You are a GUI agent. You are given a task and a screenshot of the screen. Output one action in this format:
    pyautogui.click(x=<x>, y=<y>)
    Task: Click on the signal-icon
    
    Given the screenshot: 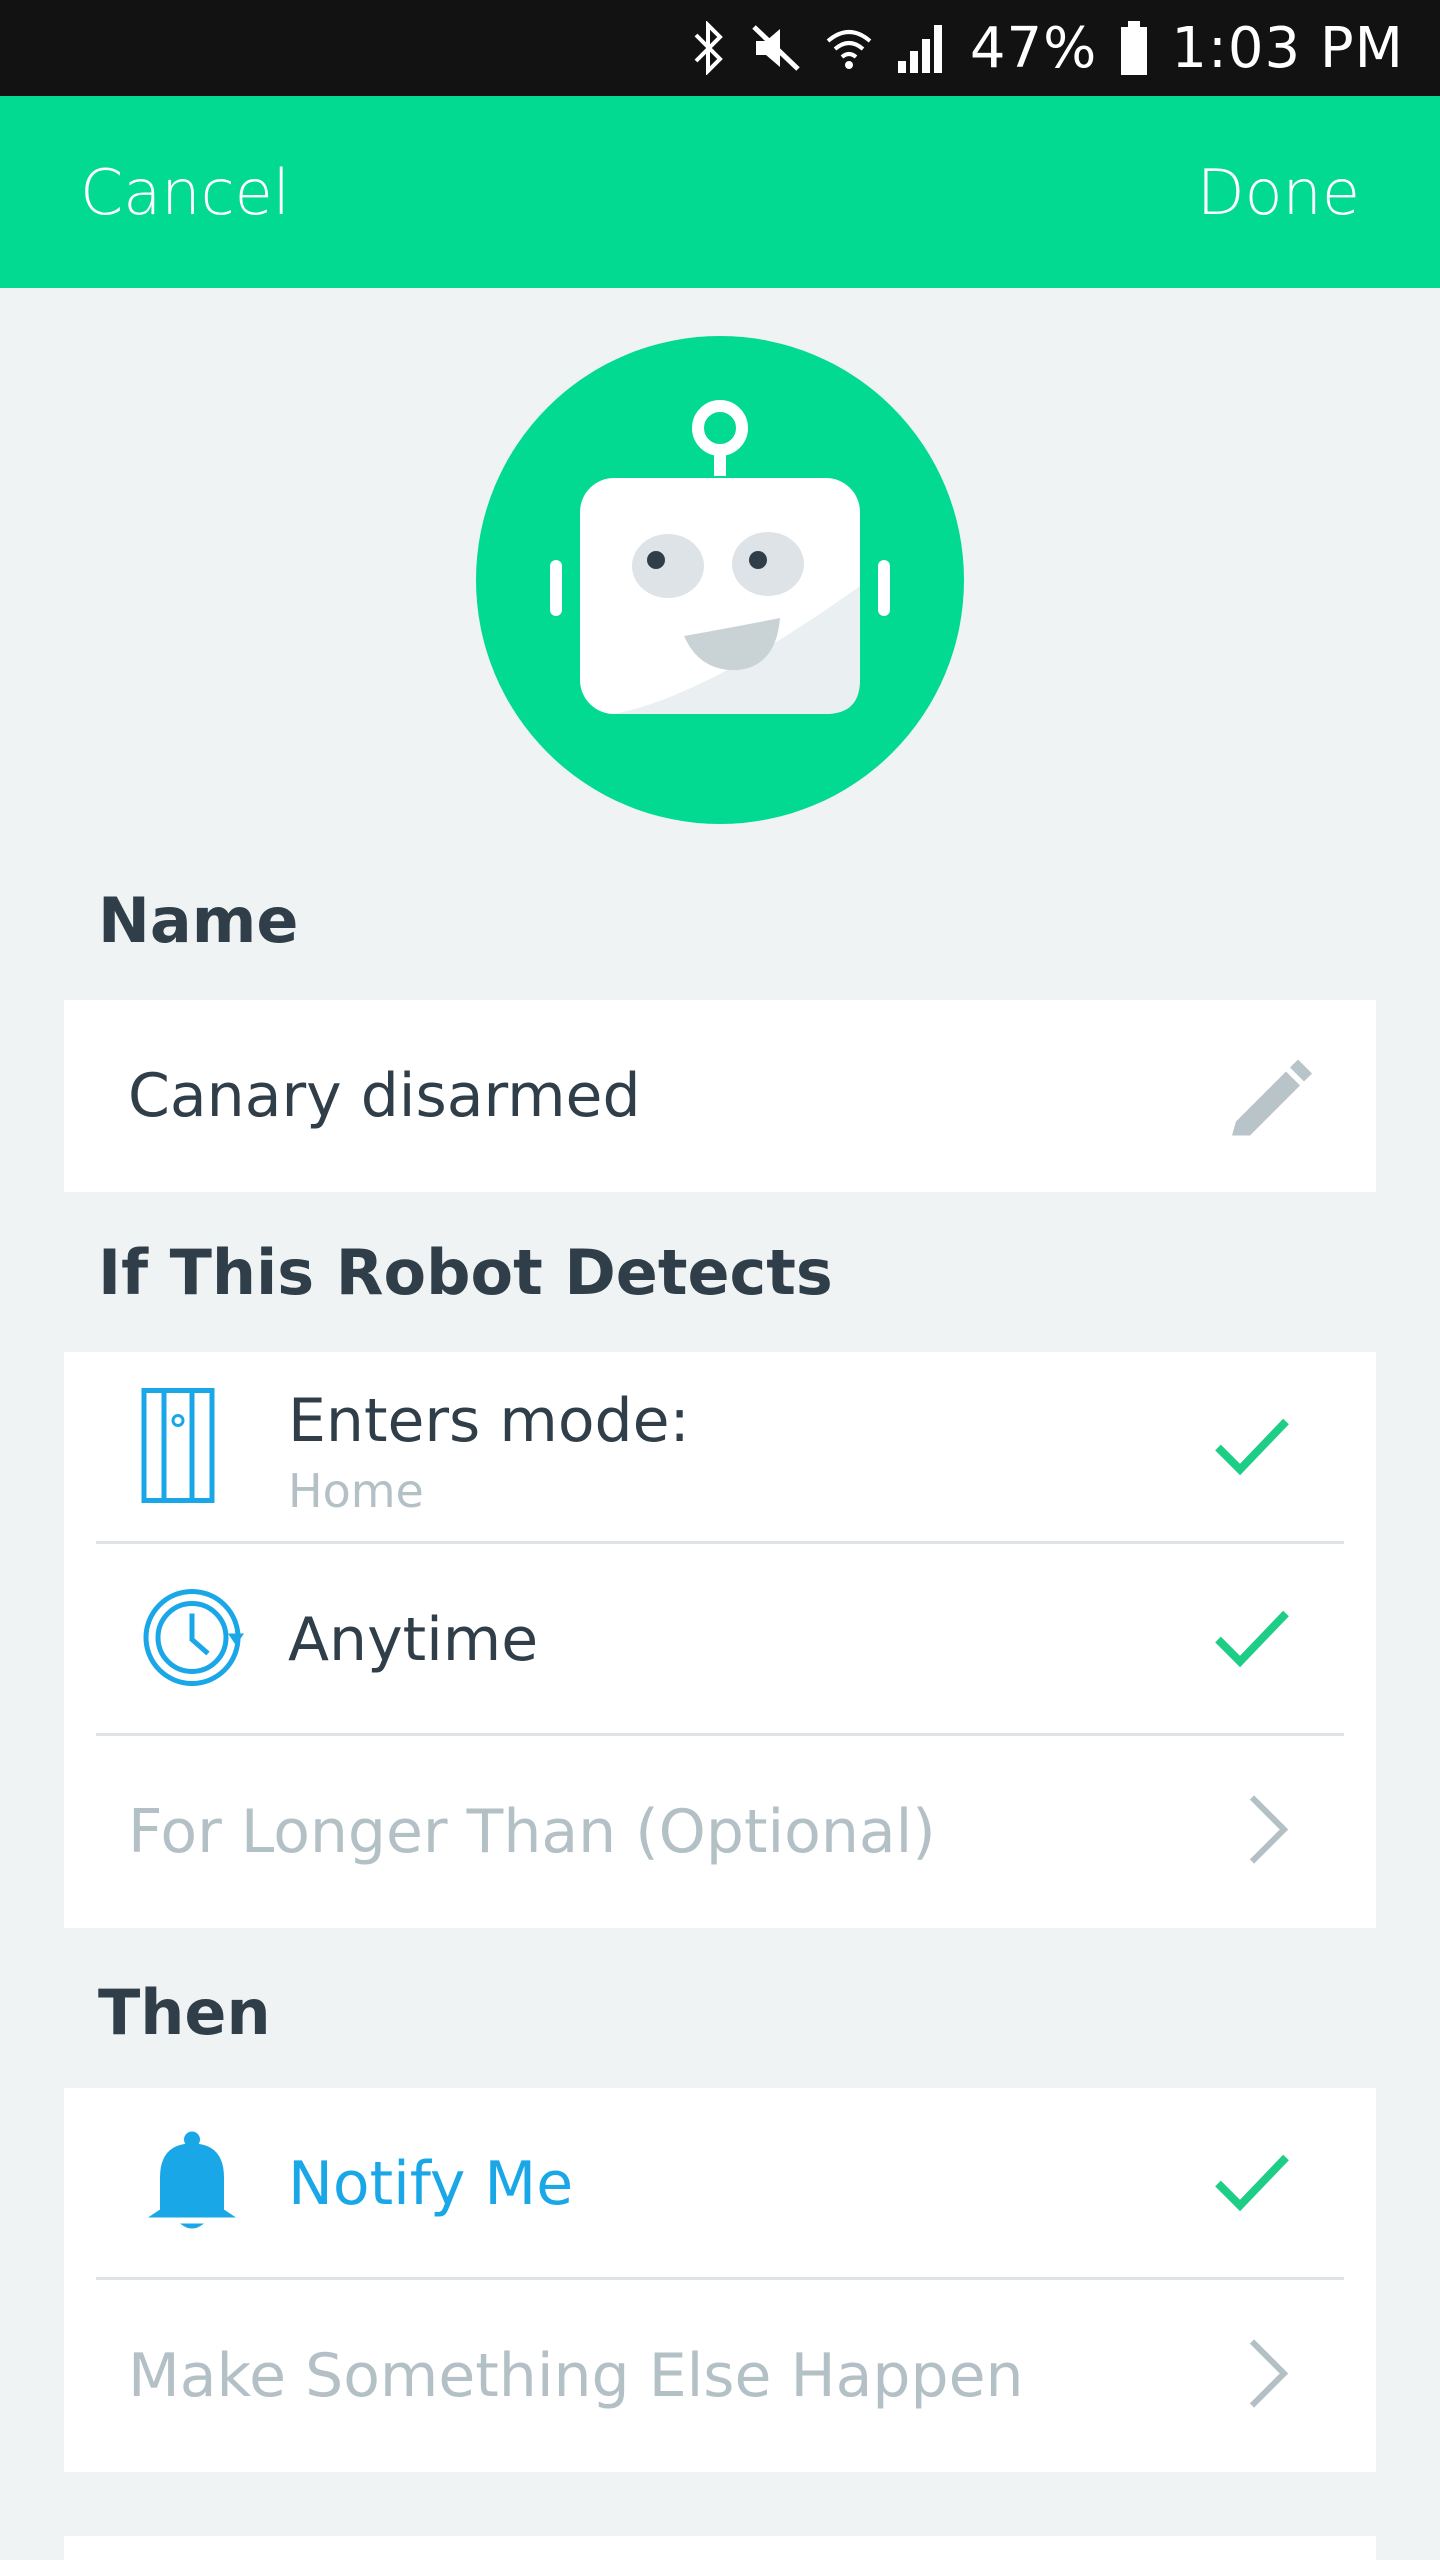 What is the action you would take?
    pyautogui.click(x=922, y=48)
    